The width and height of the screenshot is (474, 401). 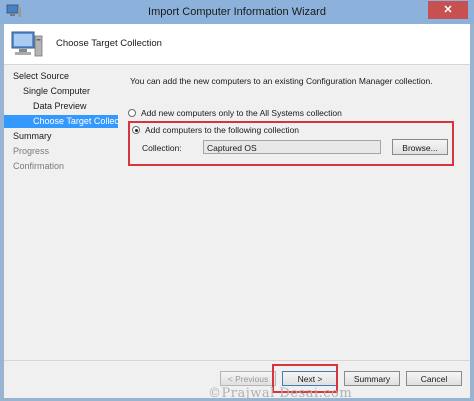 What do you see at coordinates (63, 76) in the screenshot?
I see `nav-item-select-source: Select Source` at bounding box center [63, 76].